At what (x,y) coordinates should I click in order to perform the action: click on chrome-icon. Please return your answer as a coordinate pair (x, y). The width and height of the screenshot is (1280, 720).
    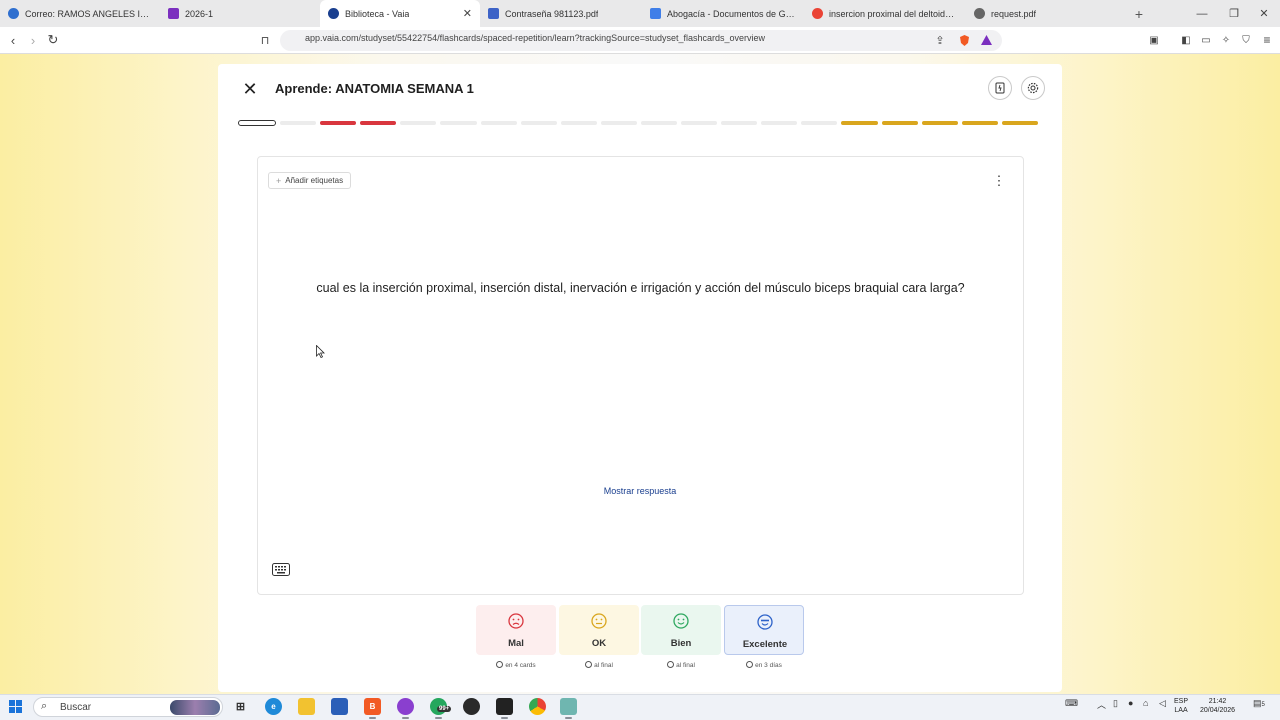
    Looking at the image, I should click on (537, 706).